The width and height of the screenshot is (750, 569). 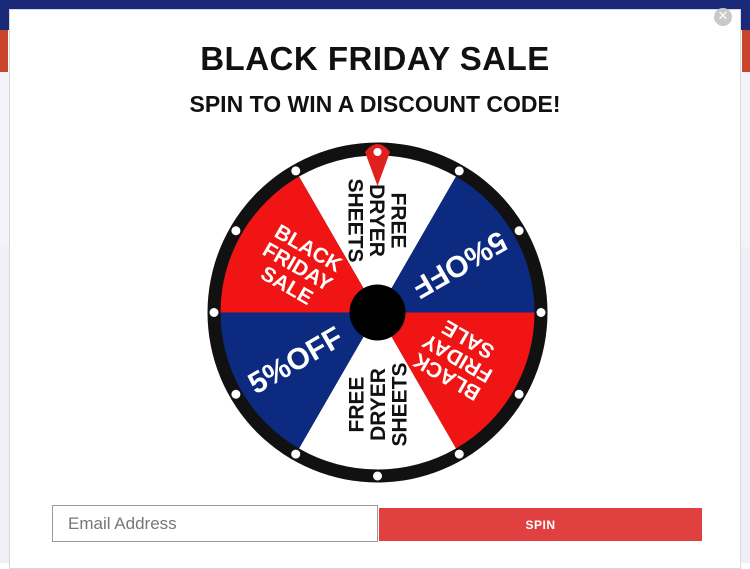 I want to click on email-field, so click(x=215, y=523).